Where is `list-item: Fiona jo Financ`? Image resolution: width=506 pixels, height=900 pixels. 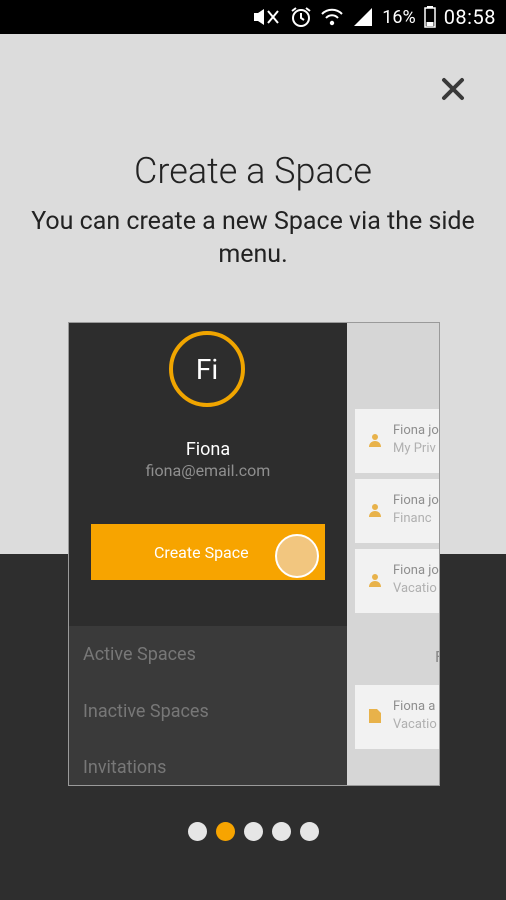
list-item: Fiona jo Financ is located at coordinates (397, 511).